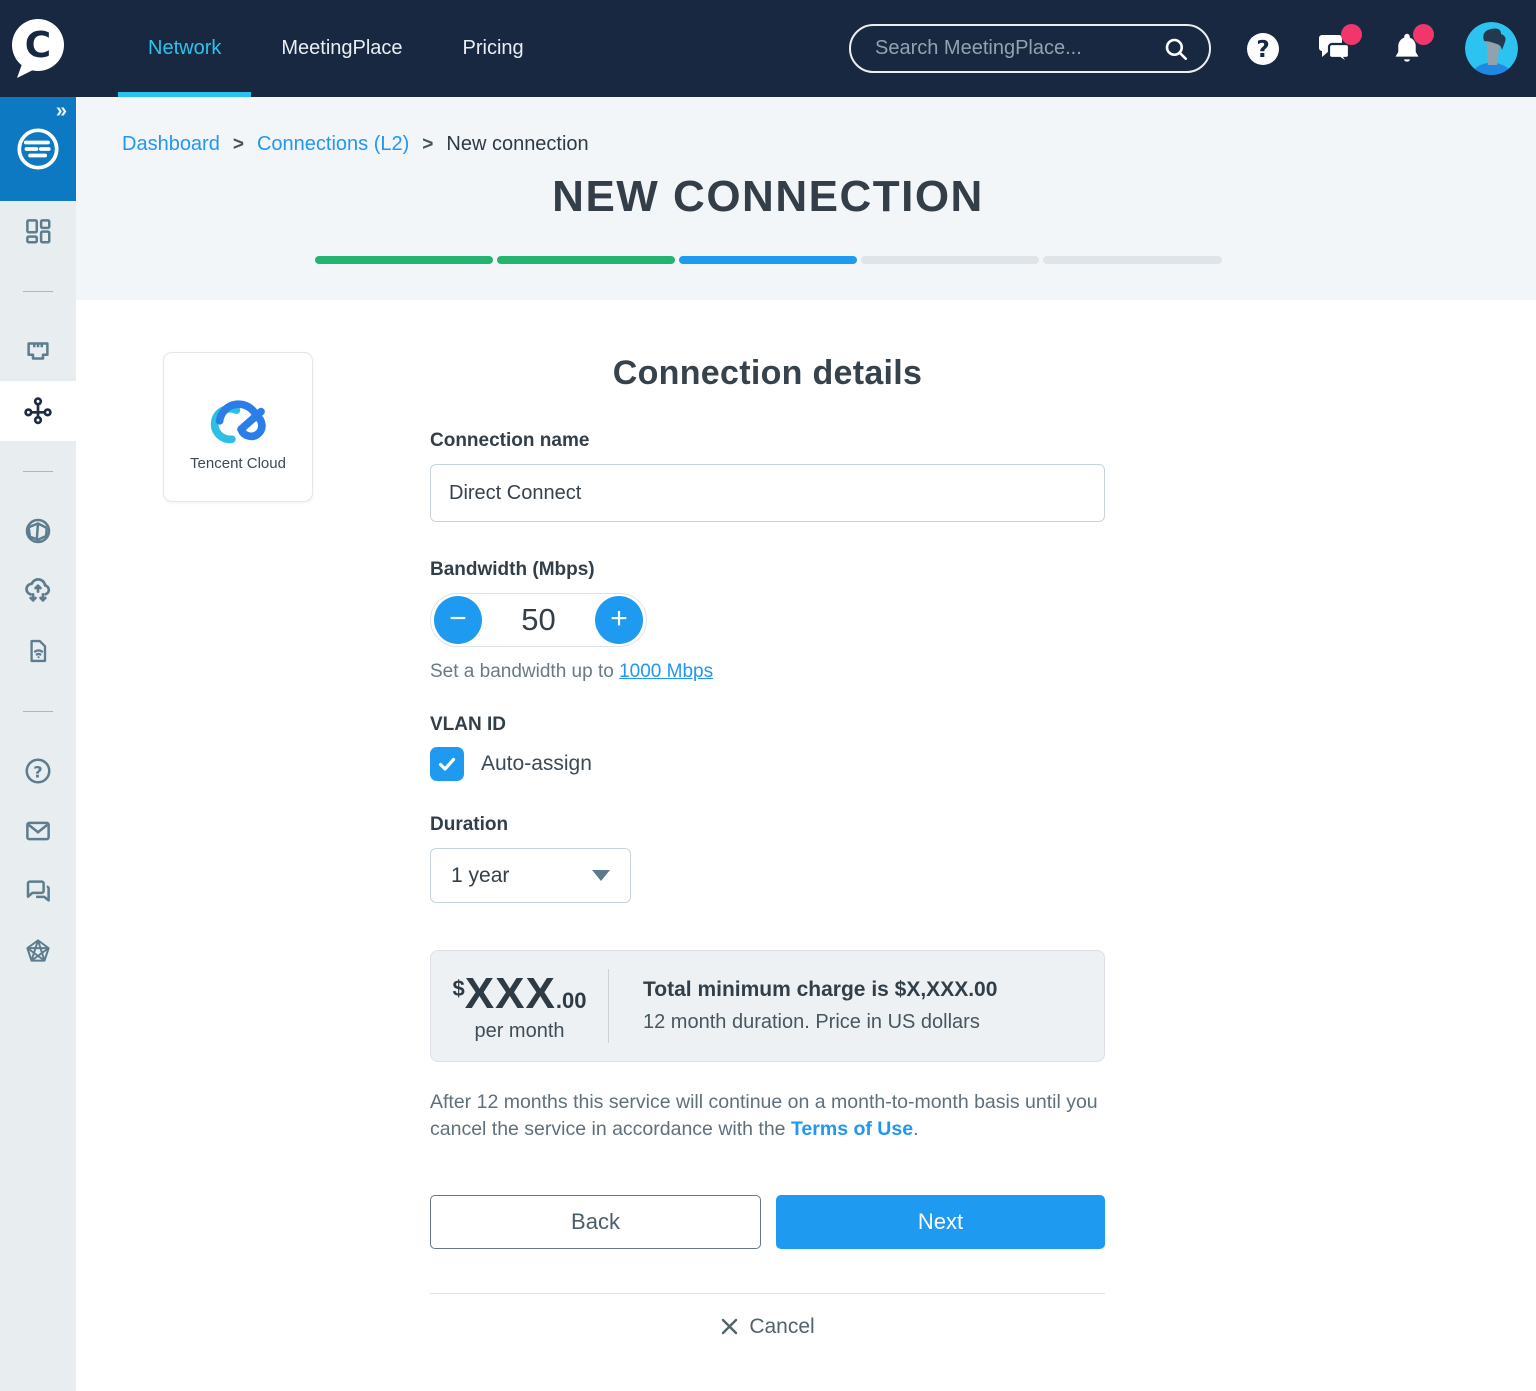 The height and width of the screenshot is (1391, 1536). I want to click on bandwidth-value: 50, so click(538, 619).